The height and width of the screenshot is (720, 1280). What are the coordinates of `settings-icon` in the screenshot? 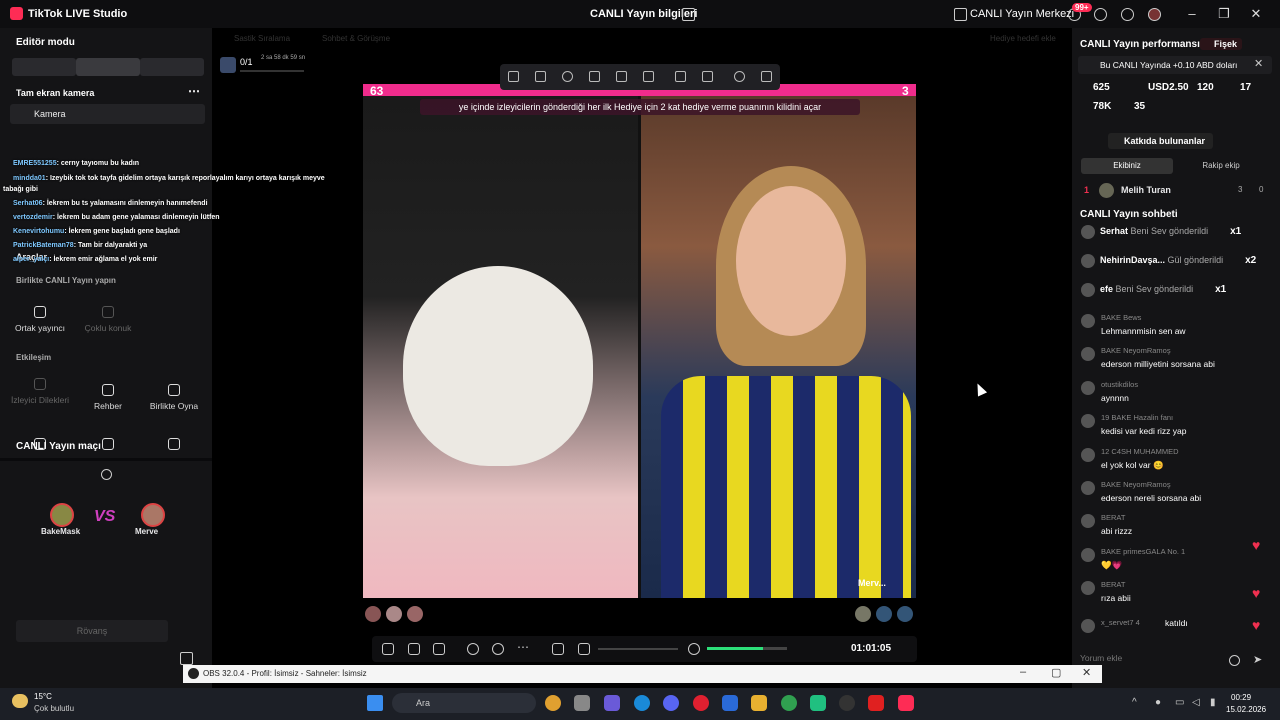 It's located at (498, 649).